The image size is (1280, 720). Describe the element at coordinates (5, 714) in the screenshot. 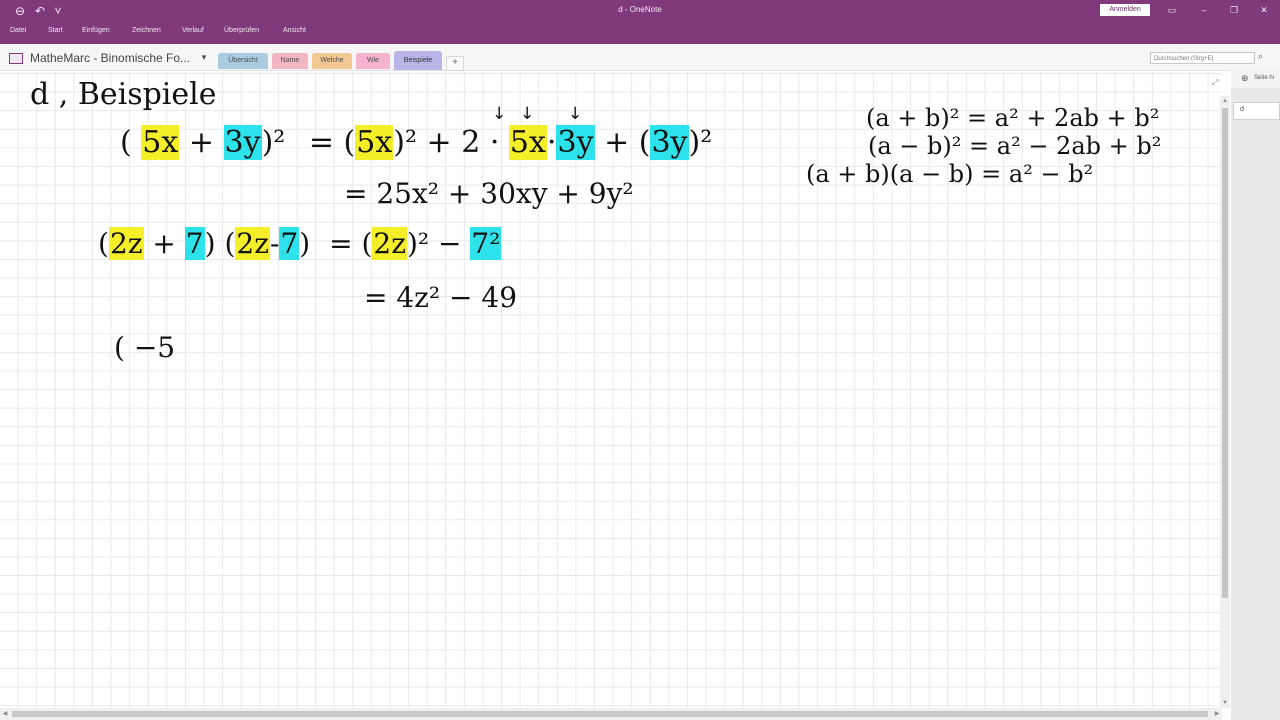

I see `scroll-left-icon: ◀` at that location.